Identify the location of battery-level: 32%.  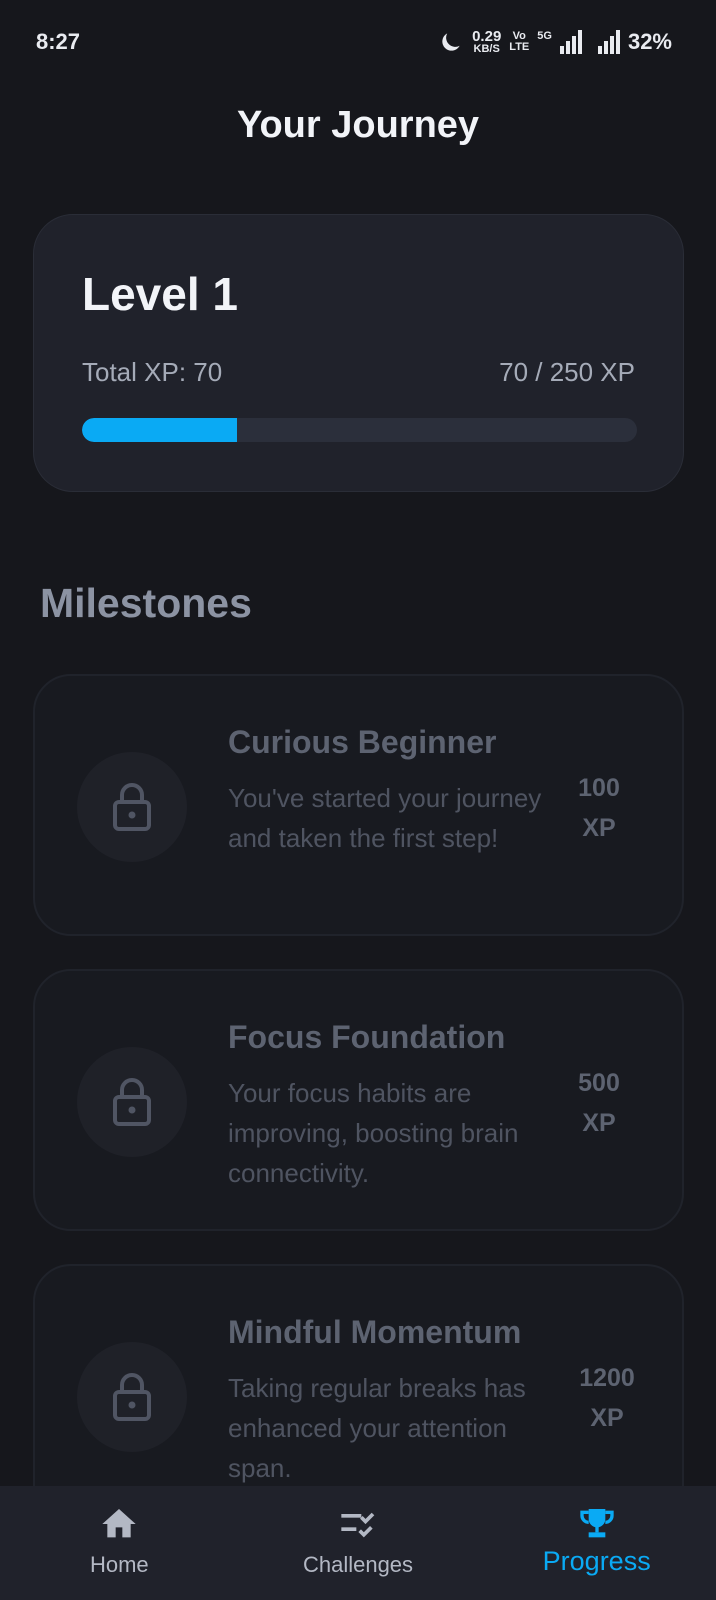
(649, 41).